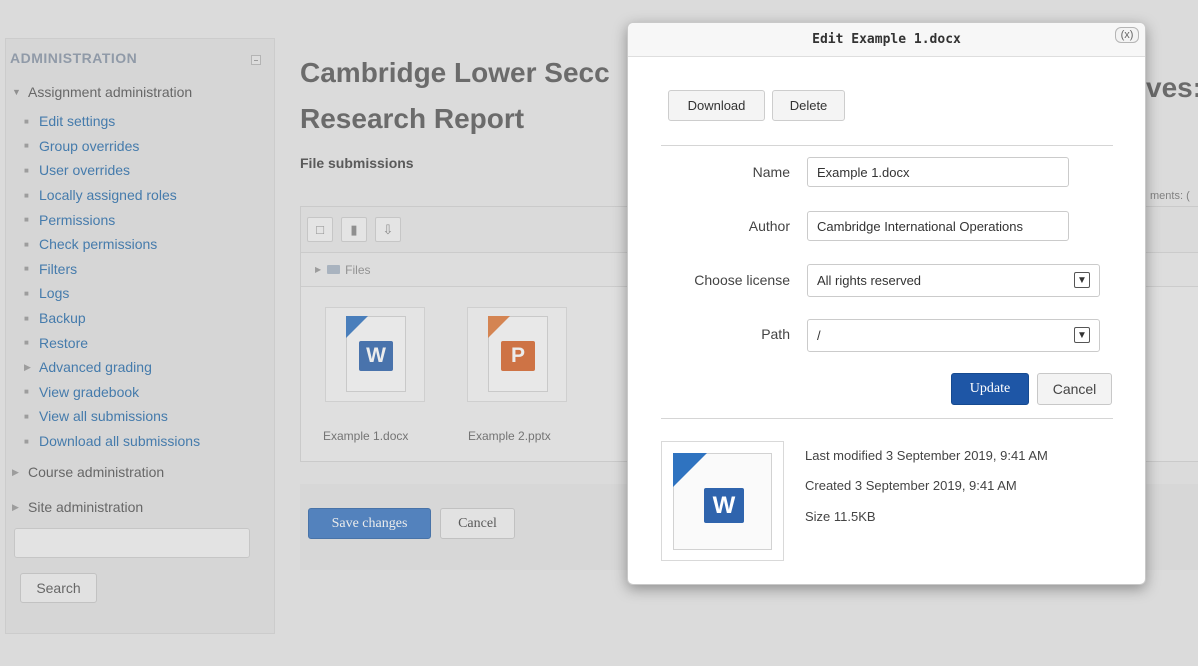 This screenshot has height=666, width=1198. I want to click on created-text: Created 3 September 2019, 9:41 AM, so click(911, 485).